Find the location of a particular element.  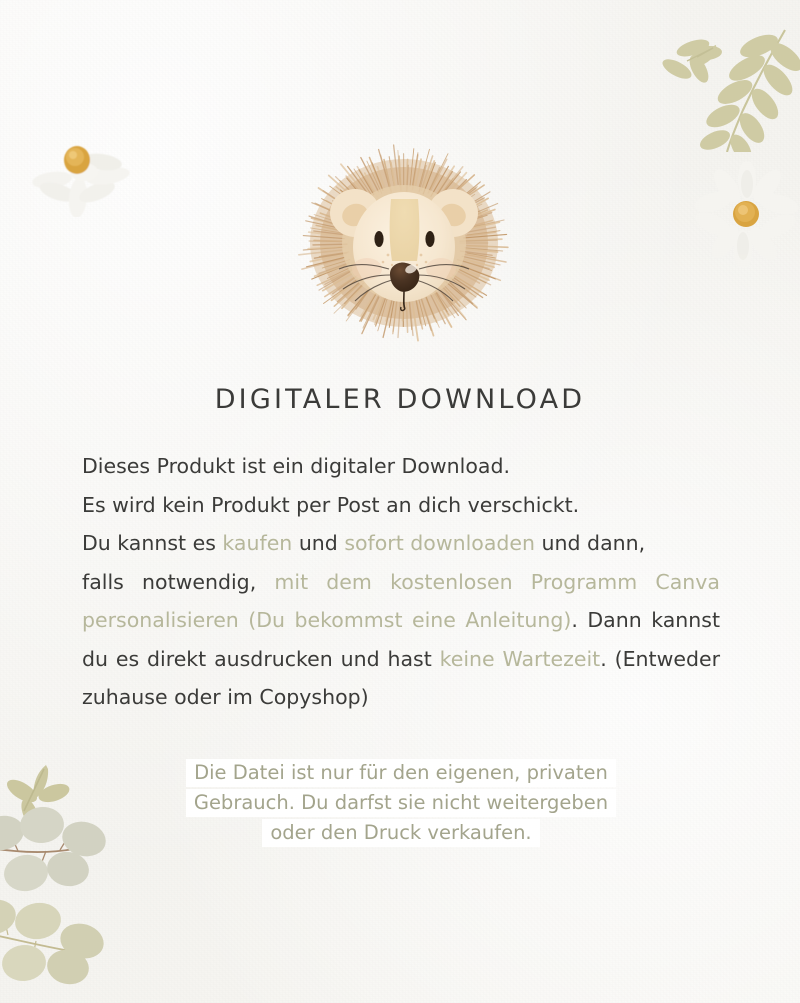

highlight-sofort-downloaden: sofort downloaden is located at coordinates (440, 543).